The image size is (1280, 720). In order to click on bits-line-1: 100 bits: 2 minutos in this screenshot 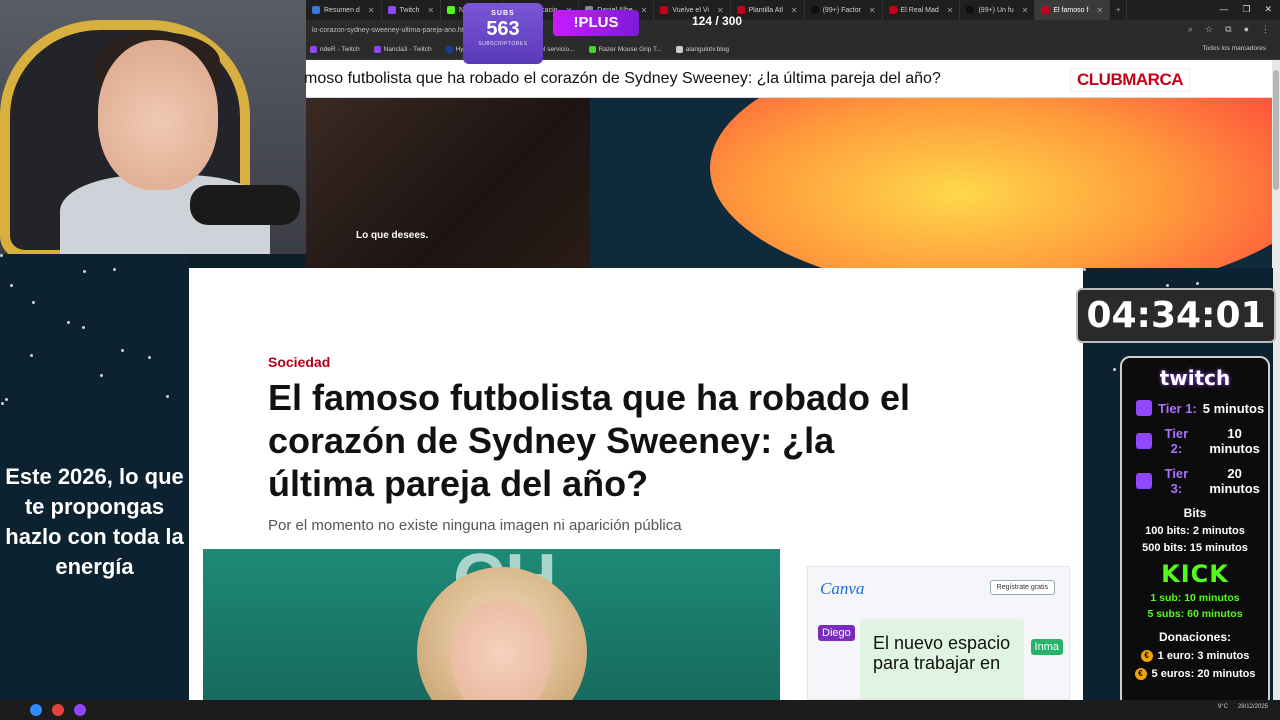, I will do `click(1195, 531)`.